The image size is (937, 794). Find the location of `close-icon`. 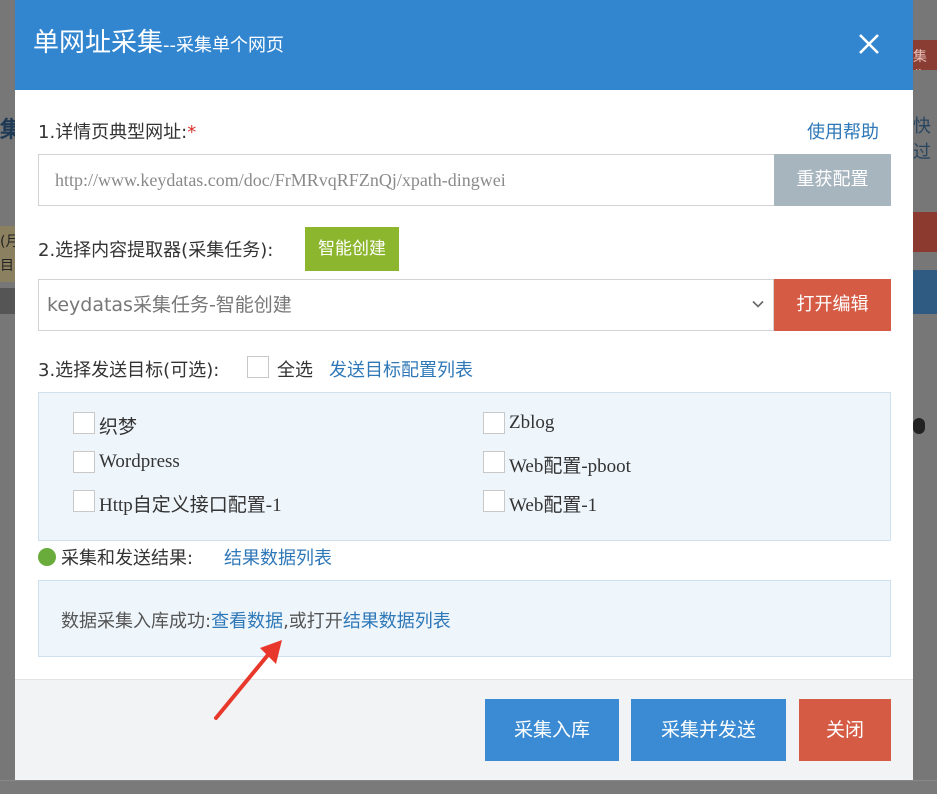

close-icon is located at coordinates (869, 44).